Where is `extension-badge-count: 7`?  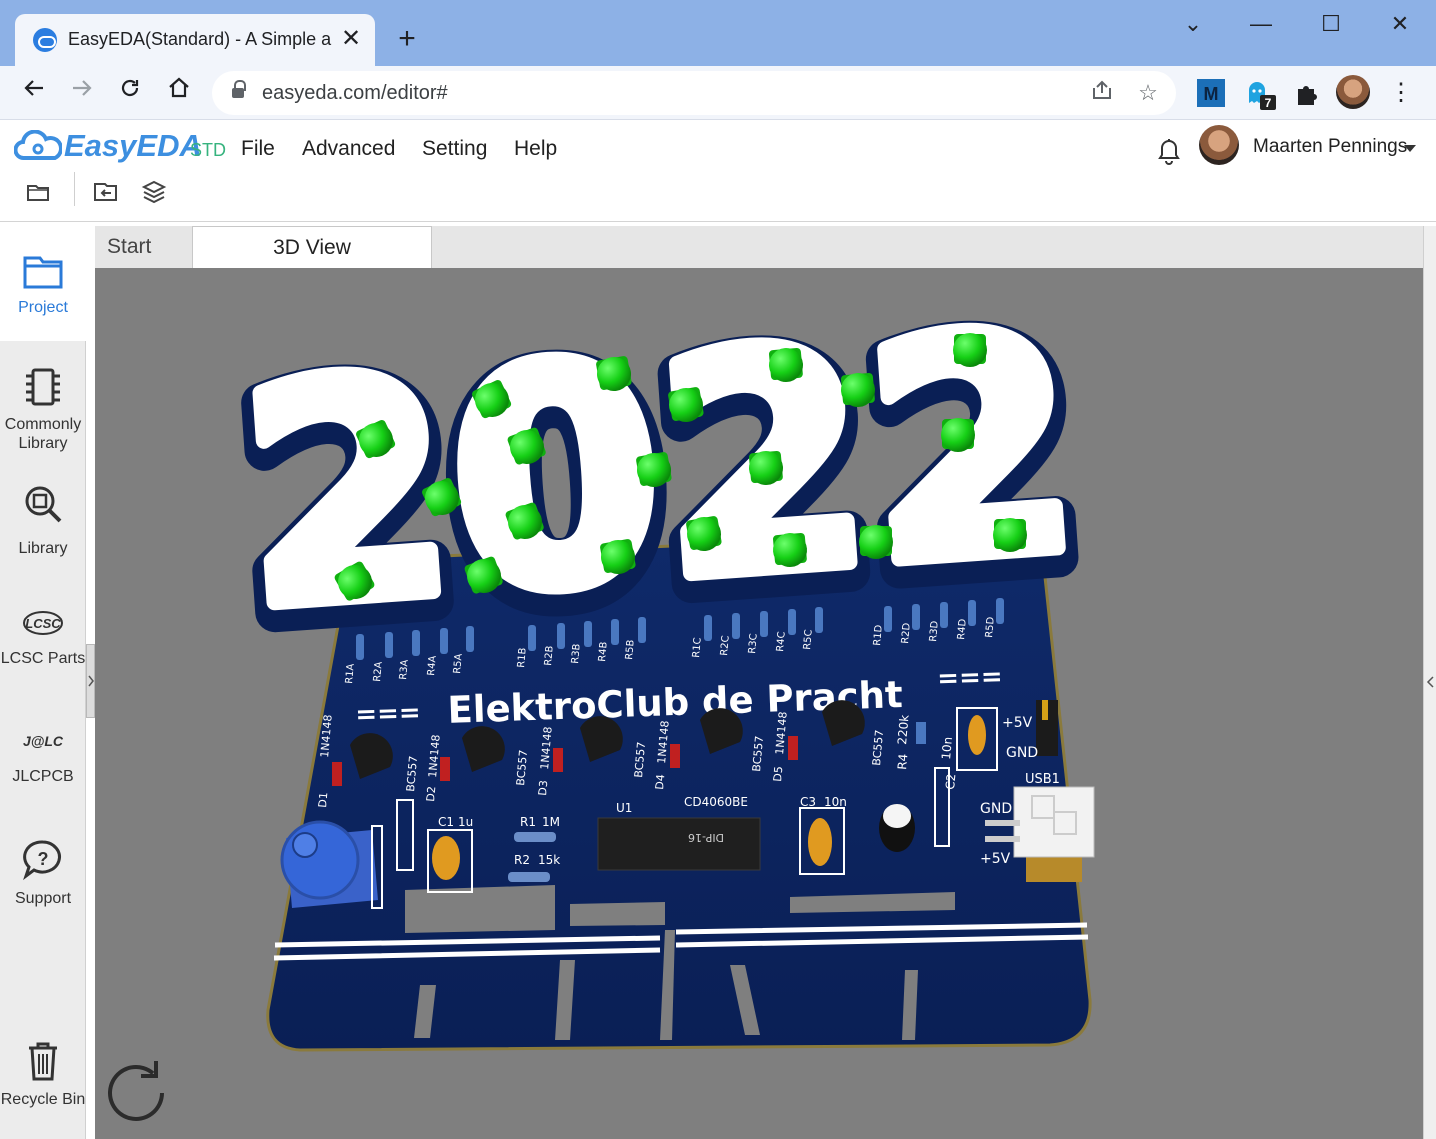 extension-badge-count: 7 is located at coordinates (1268, 103).